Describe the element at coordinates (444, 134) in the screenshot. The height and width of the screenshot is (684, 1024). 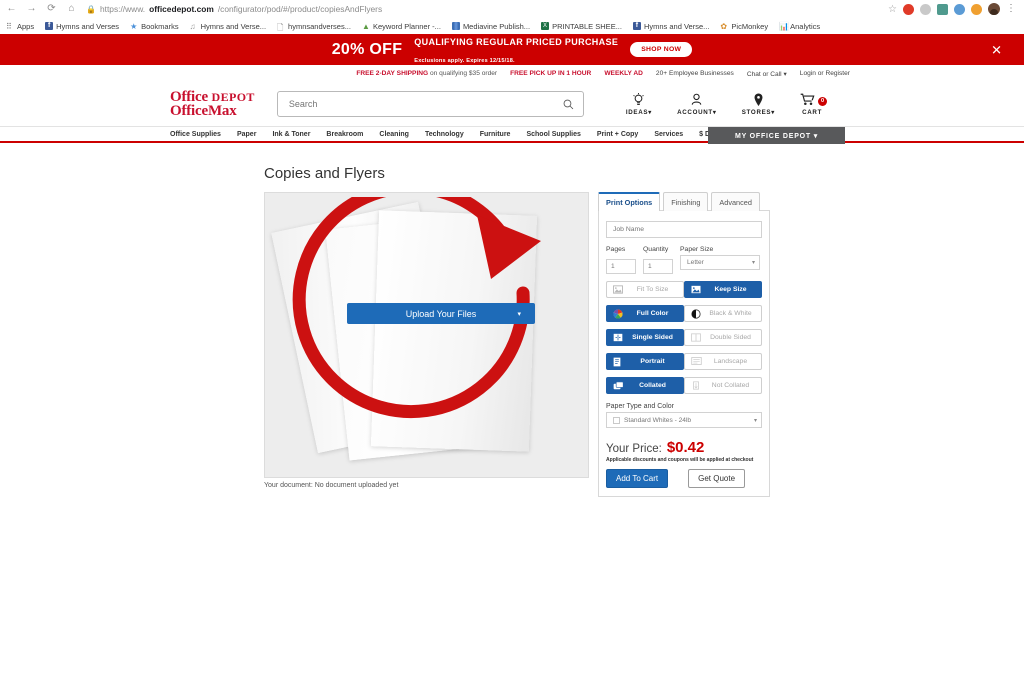
I see `nav-technology: Technology` at that location.